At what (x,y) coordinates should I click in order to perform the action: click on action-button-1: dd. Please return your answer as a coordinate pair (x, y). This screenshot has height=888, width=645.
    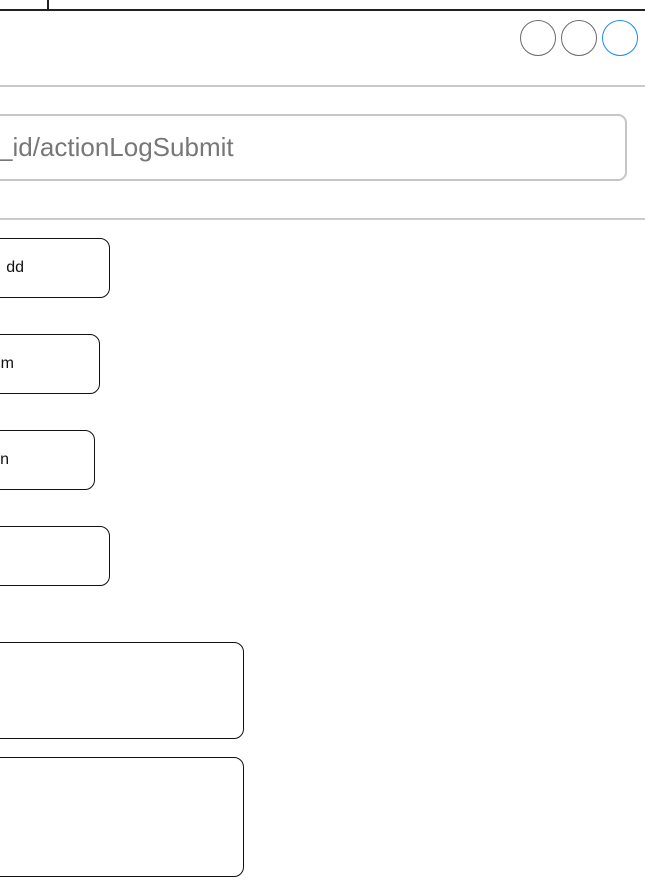
    Looking at the image, I should click on (55, 268).